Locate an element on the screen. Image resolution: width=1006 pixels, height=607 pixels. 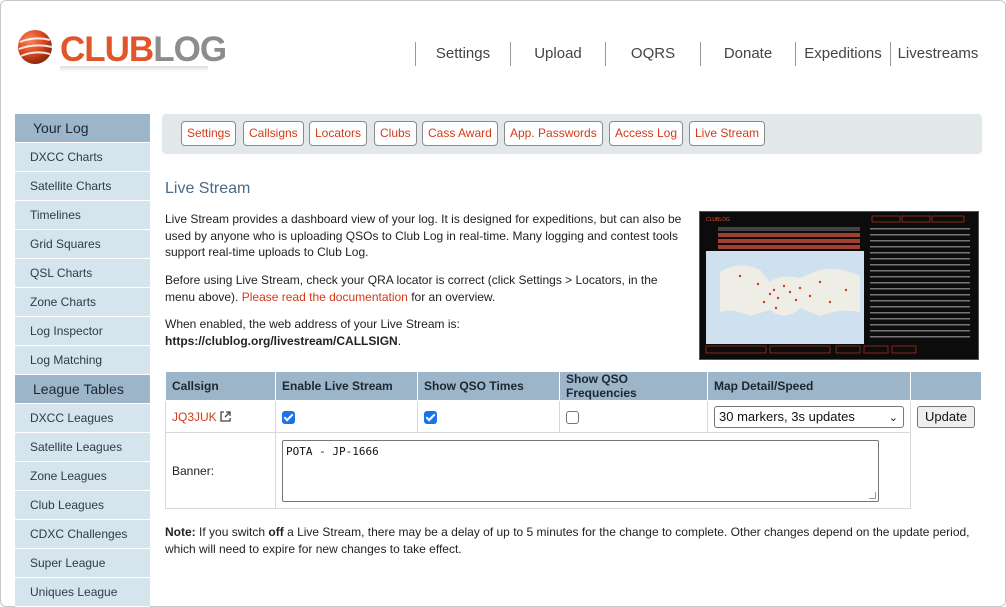
topnav-upload: Upload is located at coordinates (557, 54).